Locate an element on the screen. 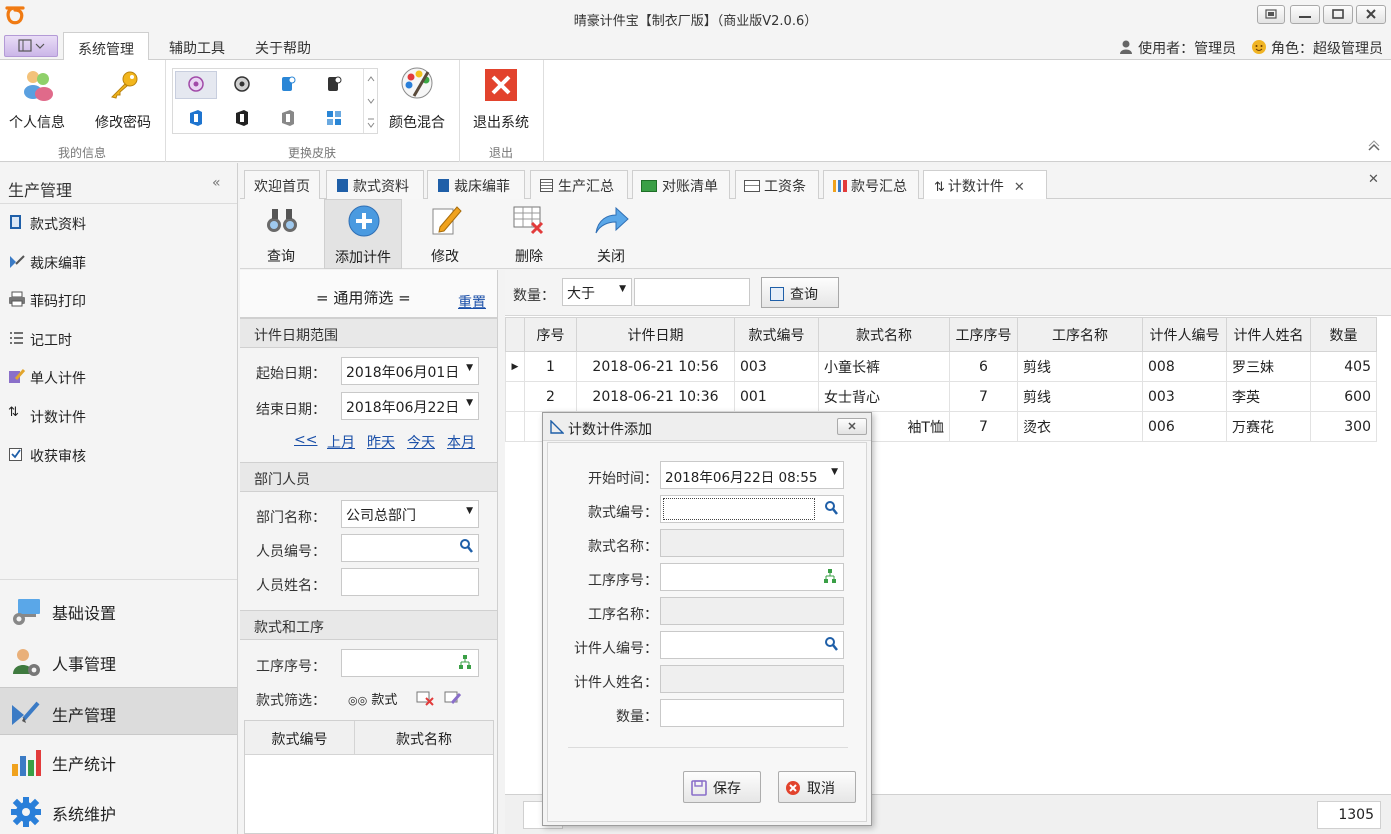 This screenshot has height=834, width=1391. skin-dark-icon is located at coordinates (242, 84).